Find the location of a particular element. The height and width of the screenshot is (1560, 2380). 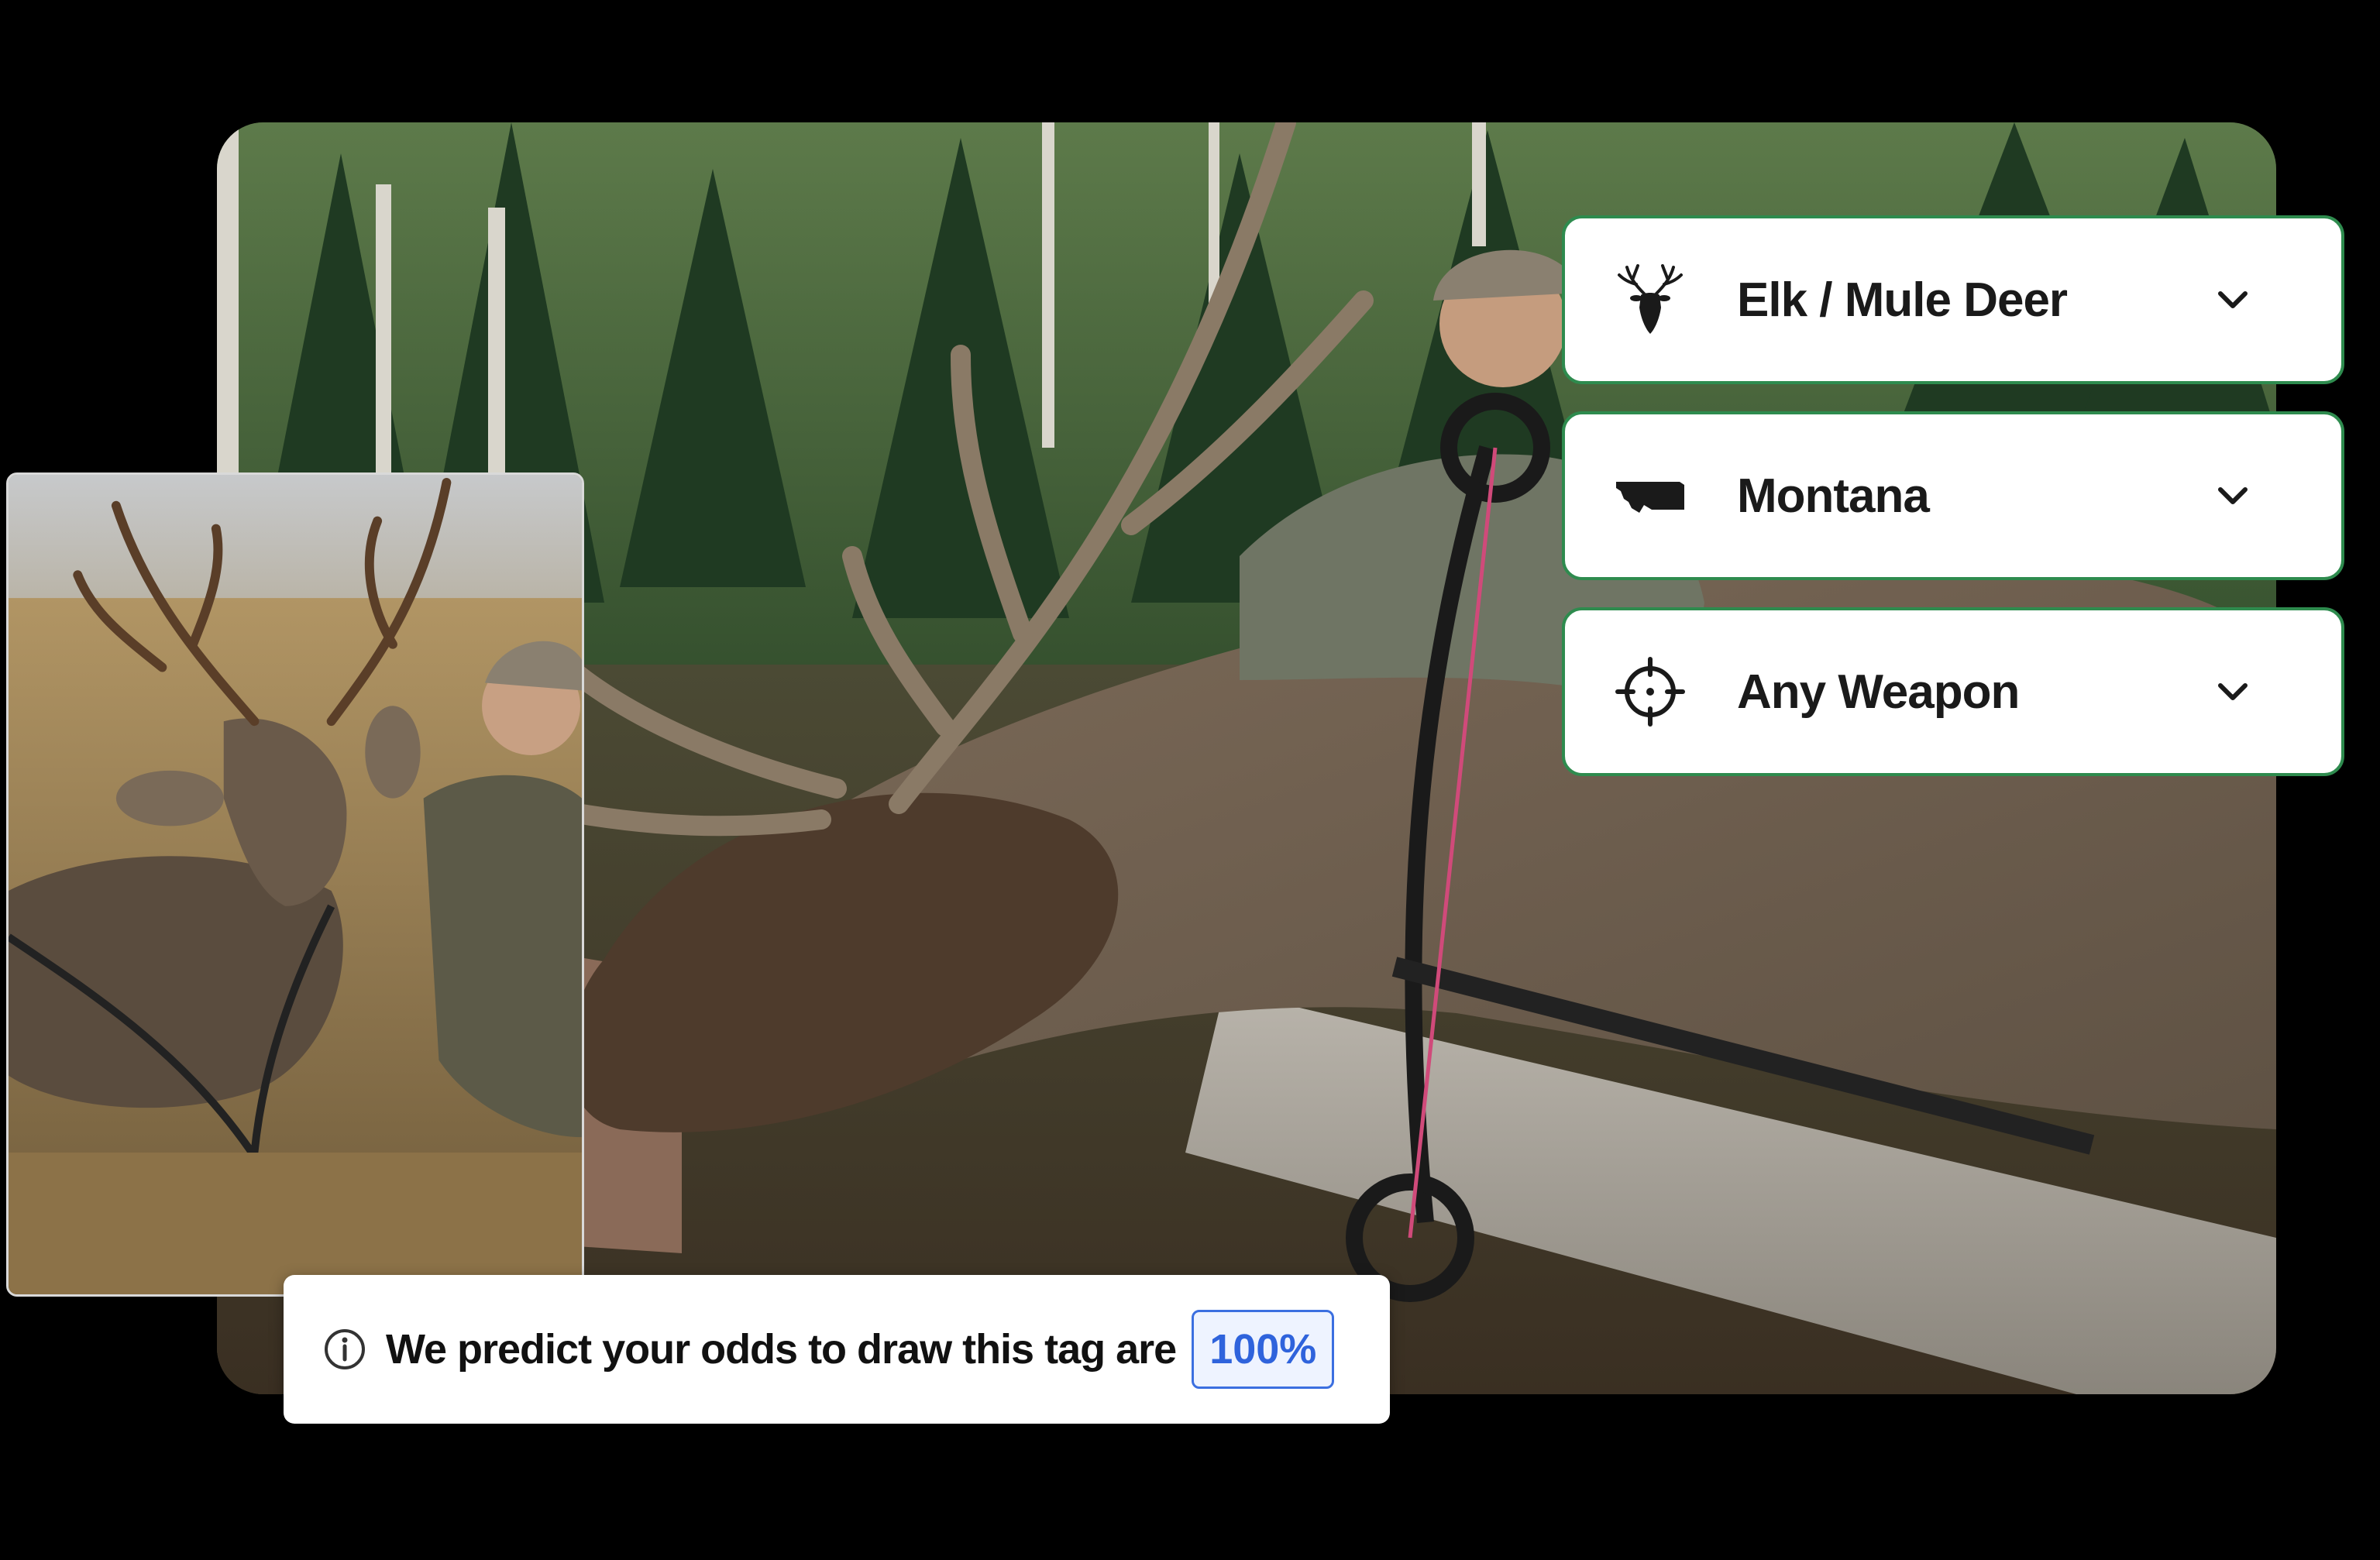

weapon-dropdown: Any Weapon is located at coordinates (1953, 691).